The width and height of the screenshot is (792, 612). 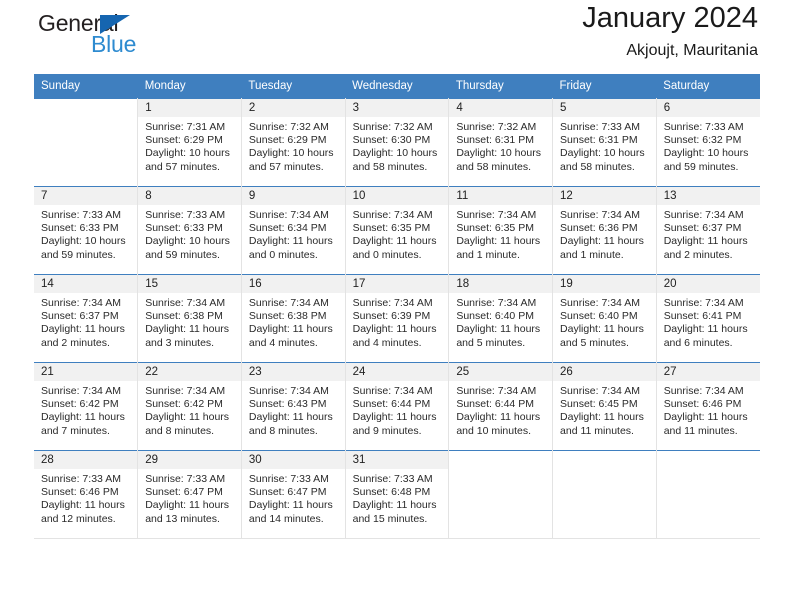 What do you see at coordinates (397, 460) in the screenshot?
I see `day-number: 31` at bounding box center [397, 460].